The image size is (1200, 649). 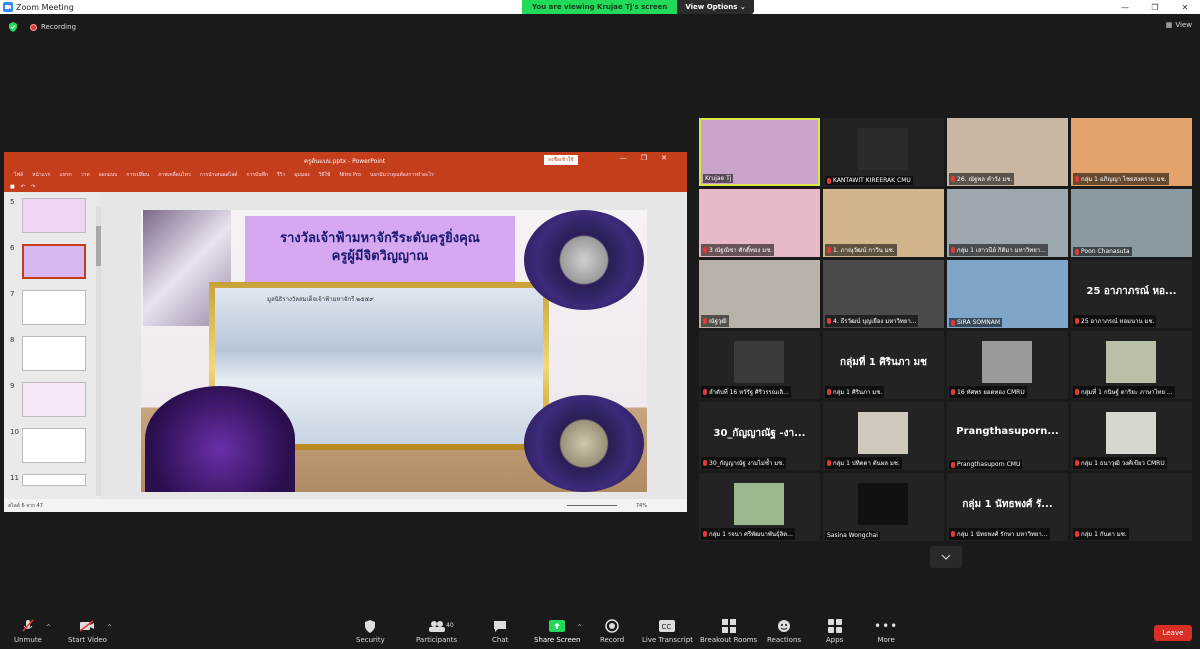 I want to click on participant-tile: Poon Chanasuta, so click(x=1131, y=223).